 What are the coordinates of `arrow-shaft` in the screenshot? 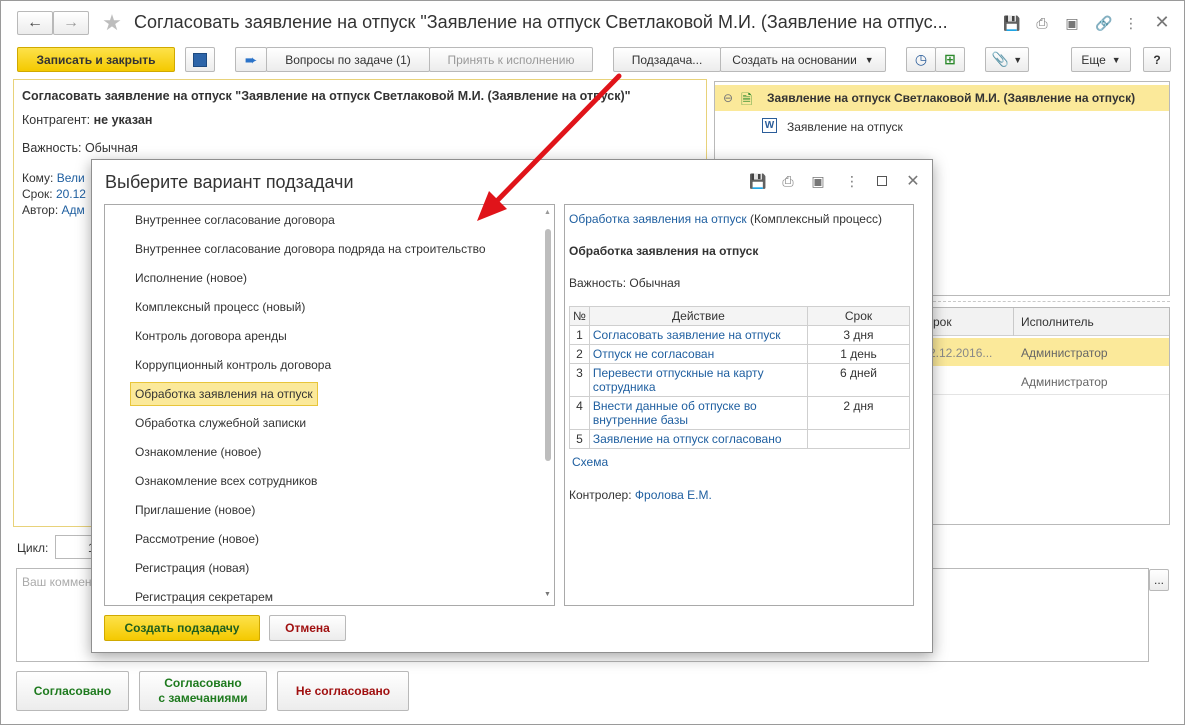 It's located at (555, 141).